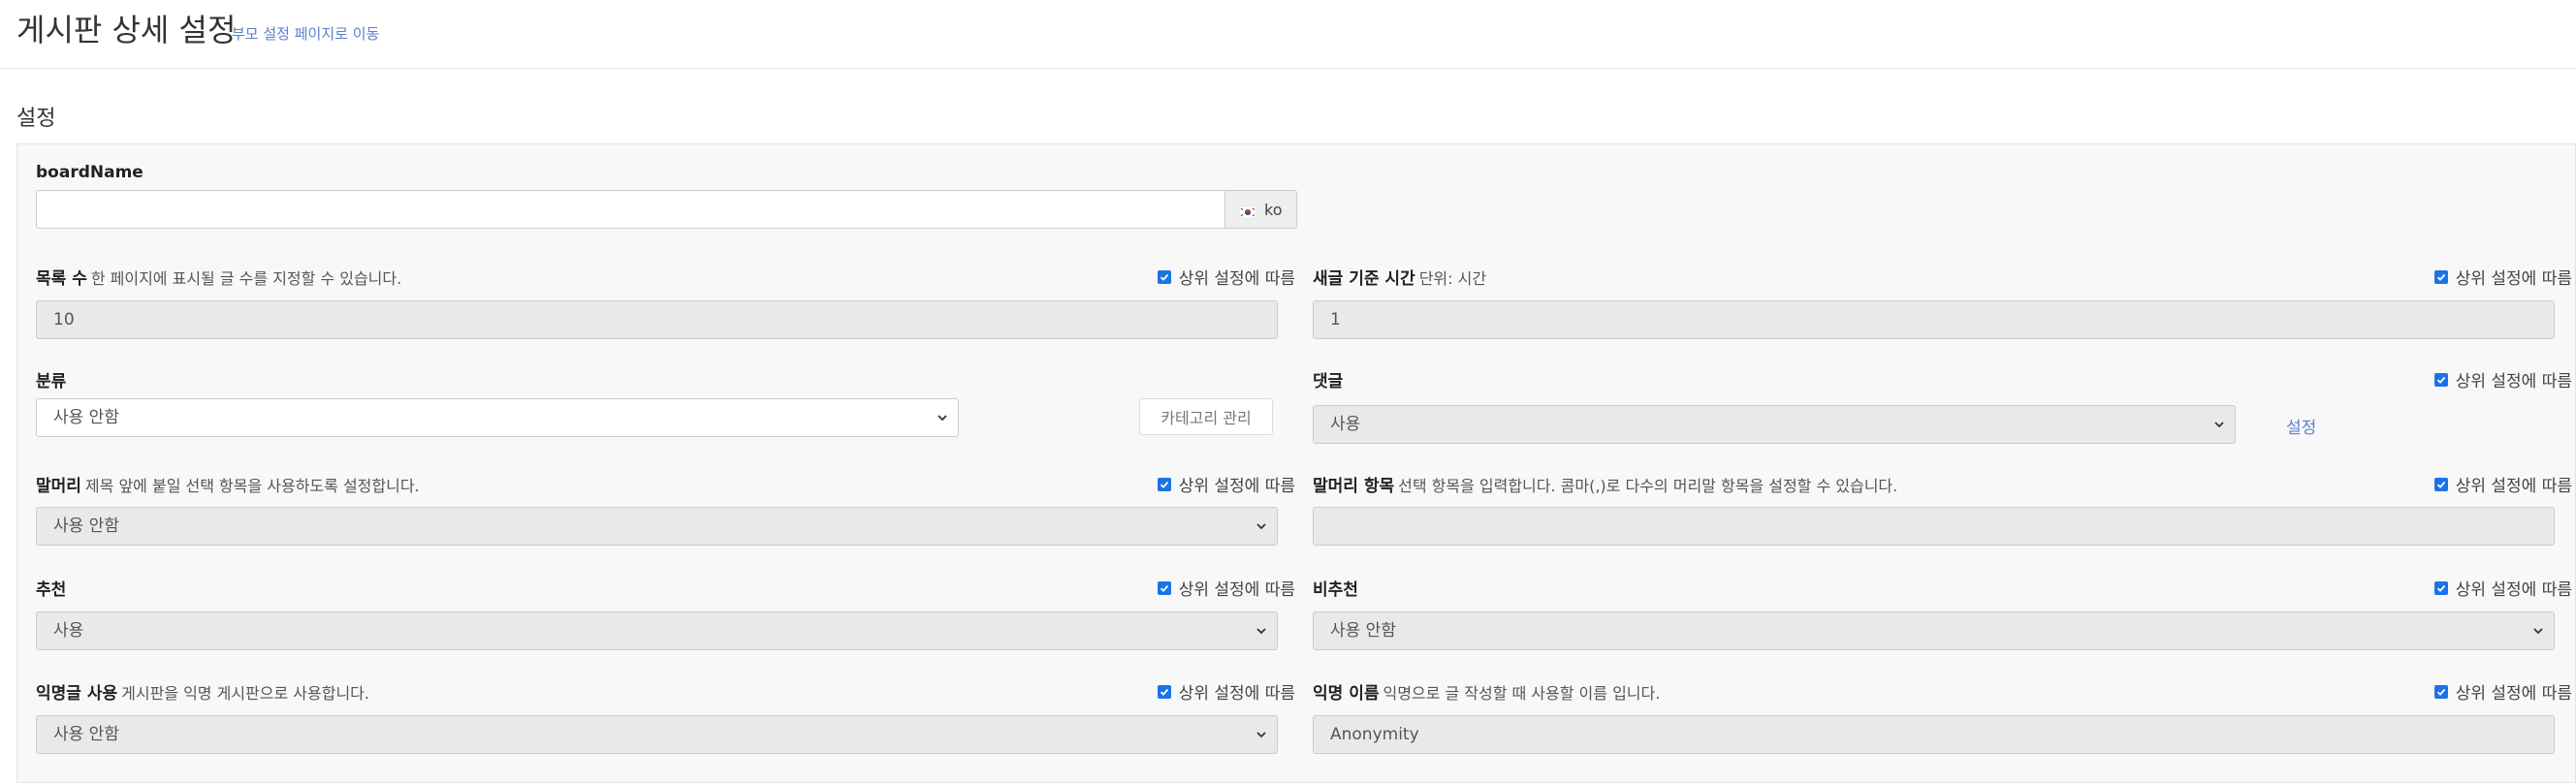 The height and width of the screenshot is (783, 2576). Describe the element at coordinates (657, 734) in the screenshot. I see `anonymous-select: 사용 안함` at that location.